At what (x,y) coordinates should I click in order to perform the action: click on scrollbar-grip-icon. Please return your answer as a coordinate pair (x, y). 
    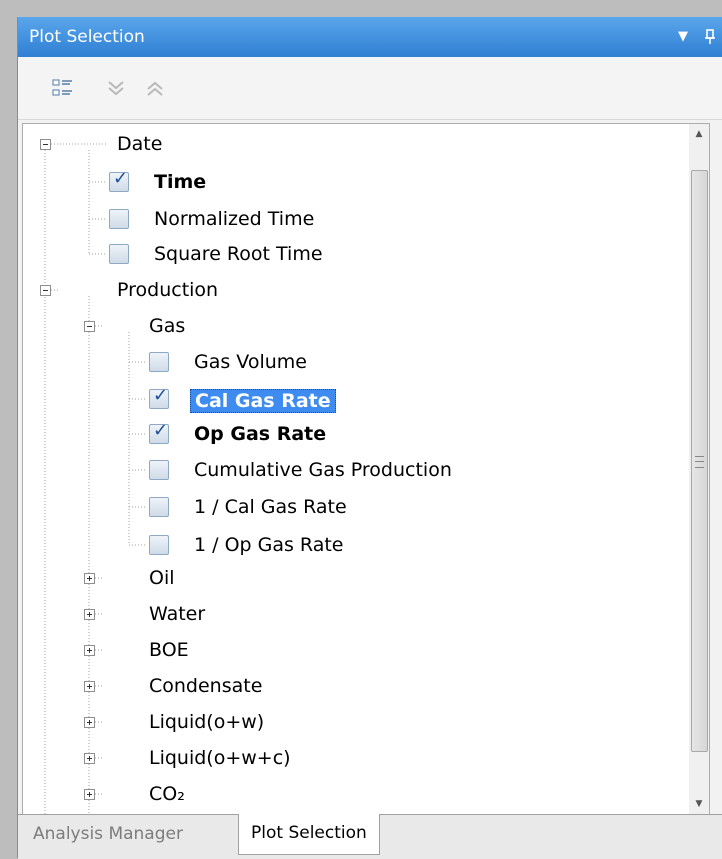
    Looking at the image, I should click on (699, 462).